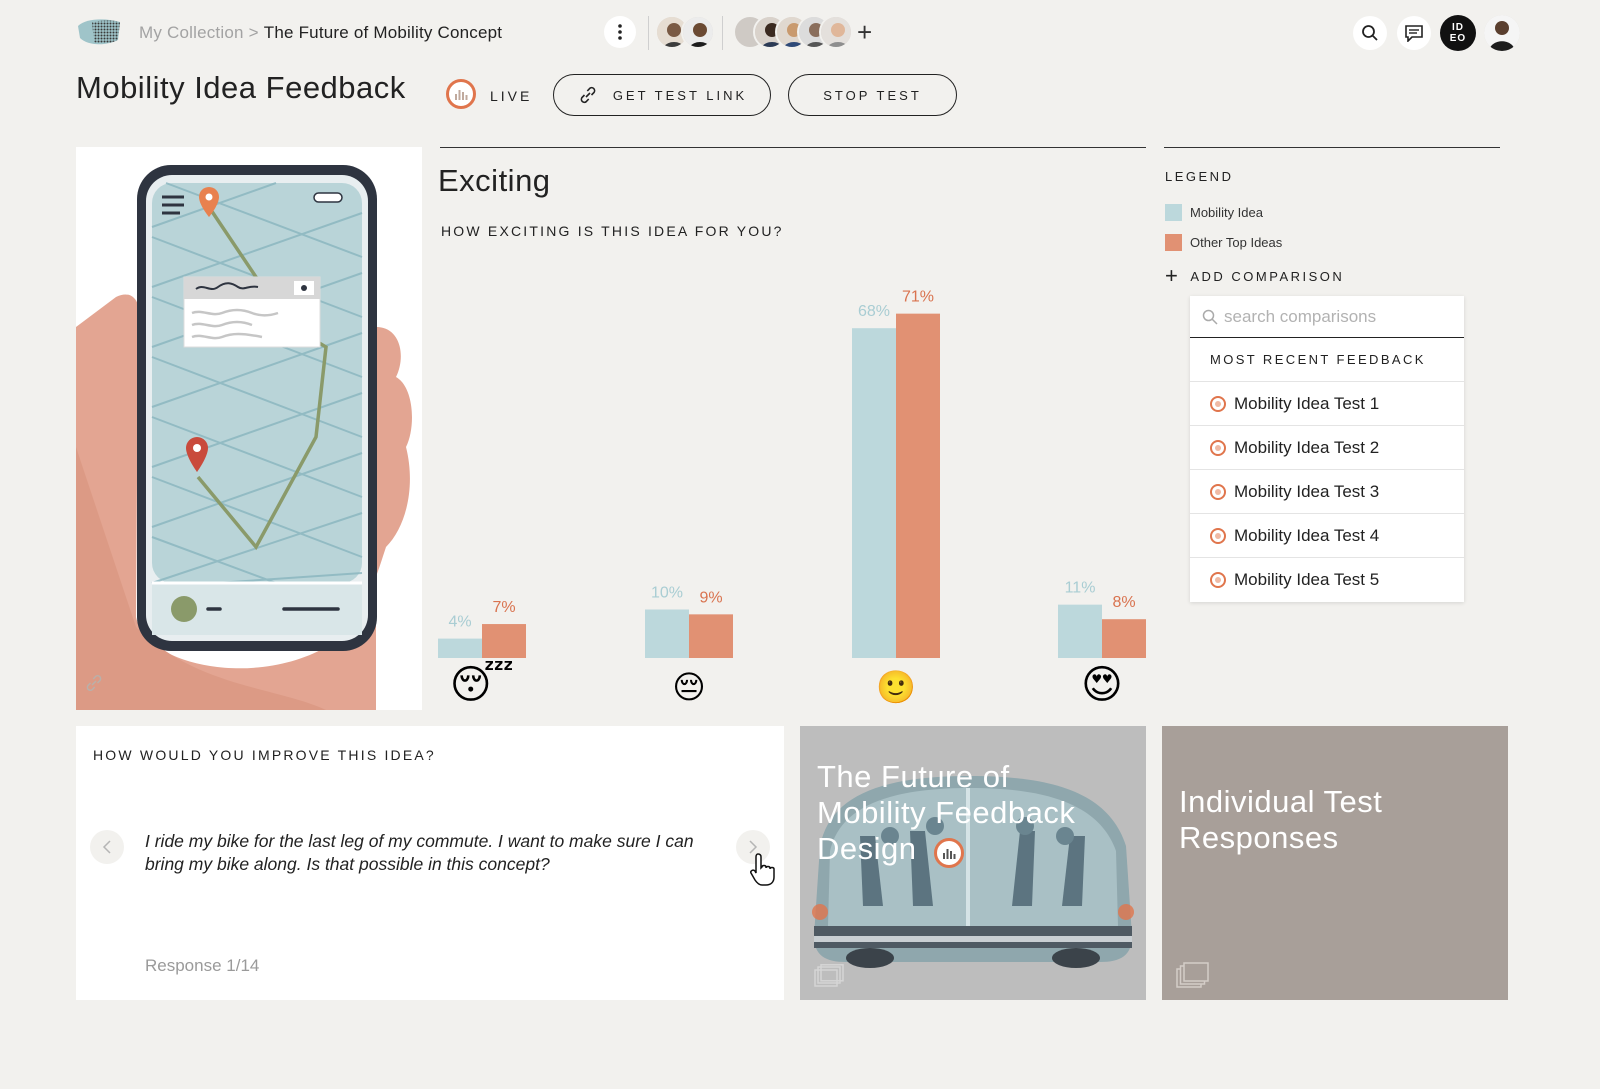 The height and width of the screenshot is (1089, 1600). Describe the element at coordinates (504, 641) in the screenshot. I see `bar-other-top-ideas-sleepy` at that location.